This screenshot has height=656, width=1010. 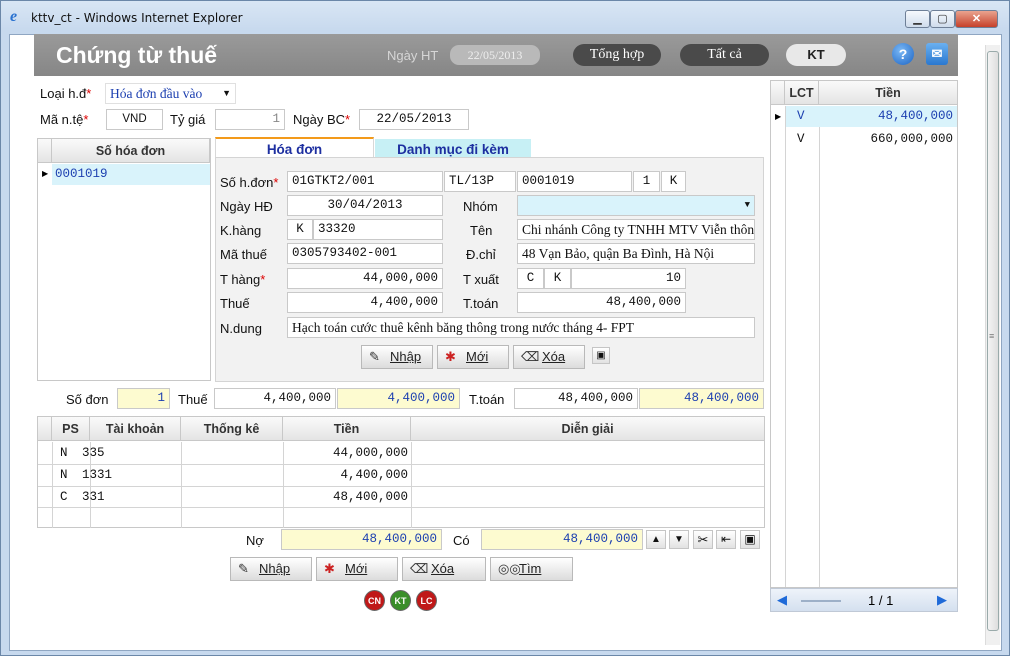 I want to click on maximize-button: ▢, so click(x=942, y=19).